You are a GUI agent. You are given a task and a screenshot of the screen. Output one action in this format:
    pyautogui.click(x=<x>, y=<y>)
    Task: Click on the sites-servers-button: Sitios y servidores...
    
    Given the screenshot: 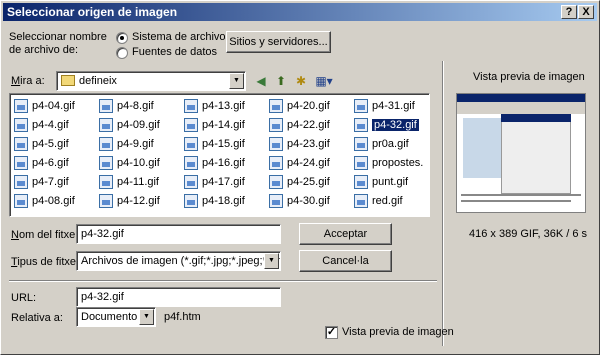 What is the action you would take?
    pyautogui.click(x=278, y=42)
    